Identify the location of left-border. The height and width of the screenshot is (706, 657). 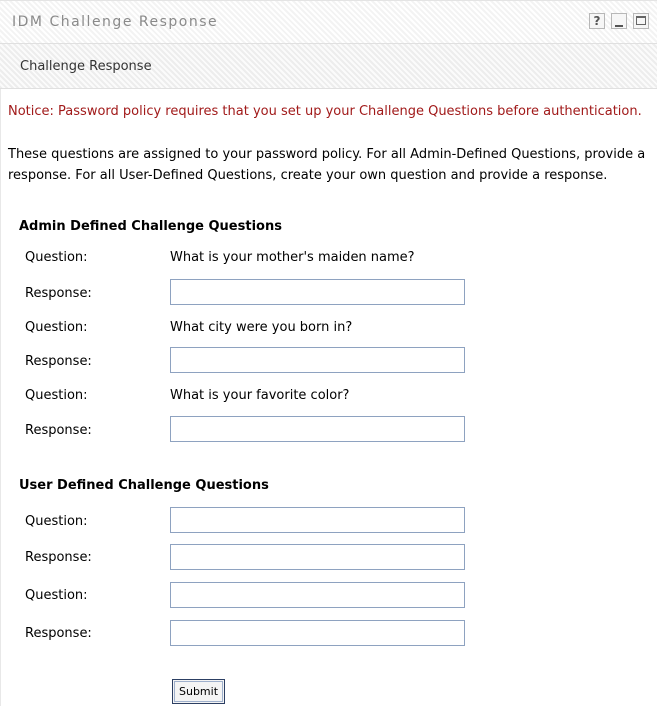
(0, 353).